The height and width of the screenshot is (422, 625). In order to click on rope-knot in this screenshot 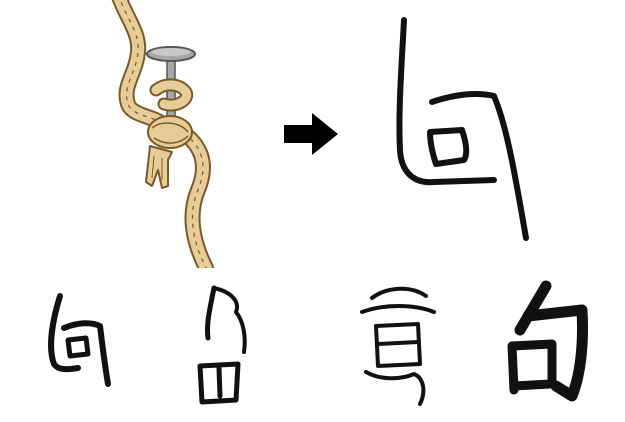, I will do `click(169, 152)`.